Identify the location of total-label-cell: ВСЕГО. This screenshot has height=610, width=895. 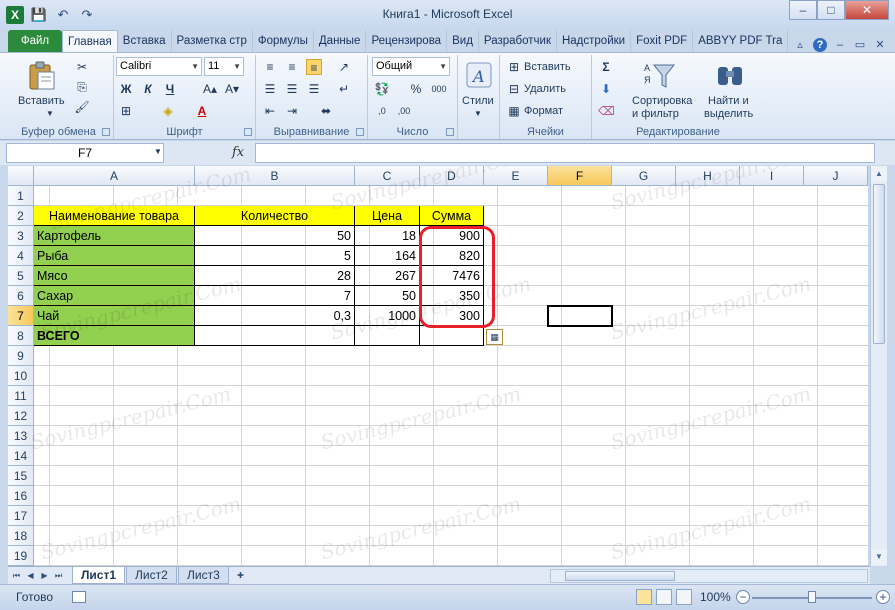
(114, 336).